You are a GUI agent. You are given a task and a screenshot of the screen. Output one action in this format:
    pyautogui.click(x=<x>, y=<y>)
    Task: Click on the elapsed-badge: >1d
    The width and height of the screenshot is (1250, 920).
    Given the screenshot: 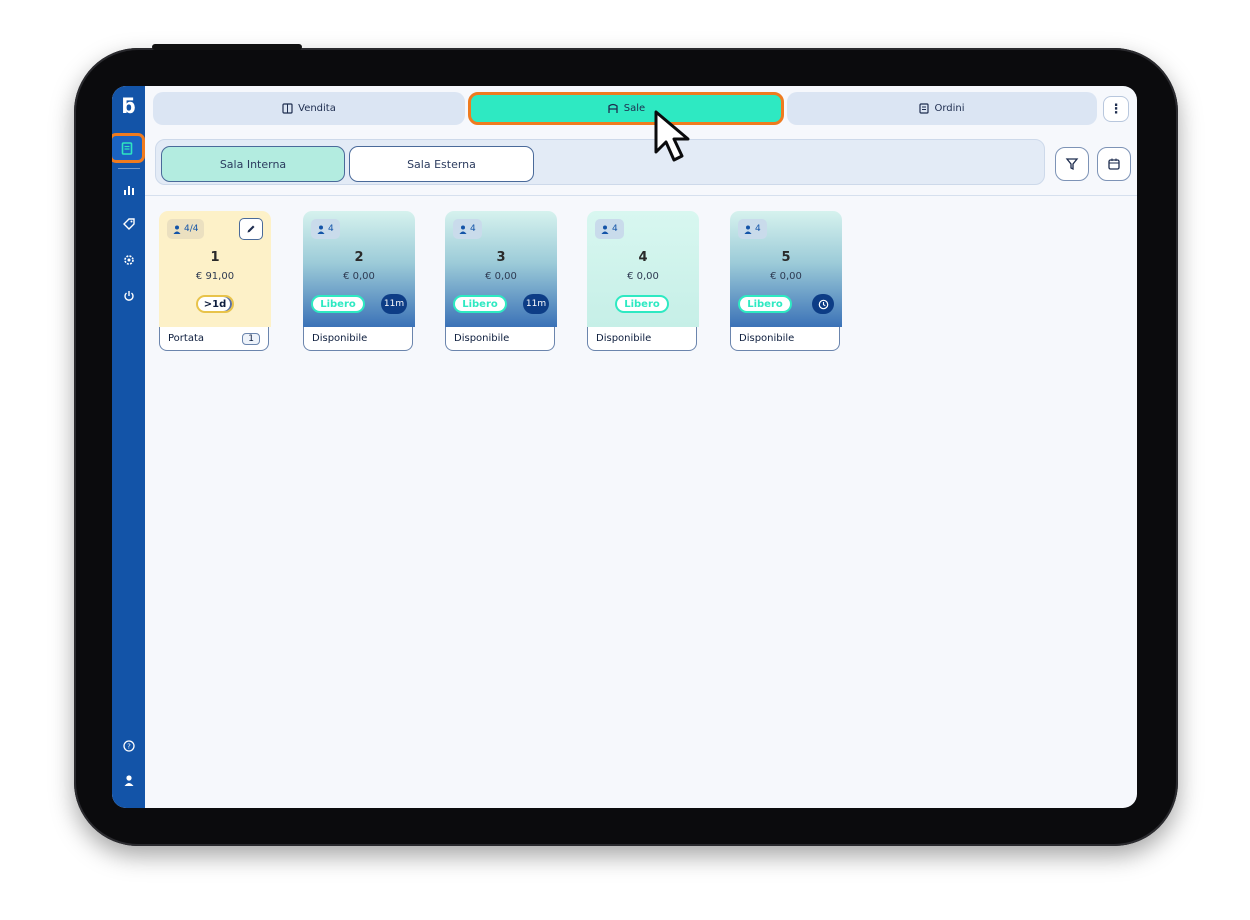 What is the action you would take?
    pyautogui.click(x=215, y=304)
    